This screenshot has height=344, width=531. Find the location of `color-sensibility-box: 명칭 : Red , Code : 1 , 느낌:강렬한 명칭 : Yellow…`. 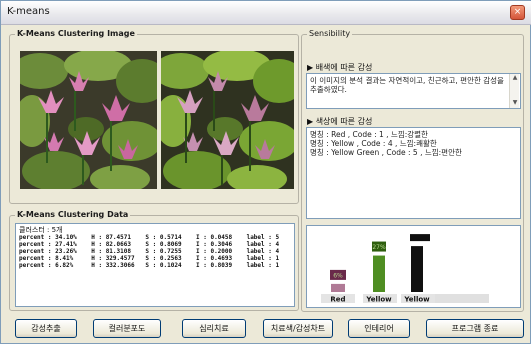

color-sensibility-box: 명칭 : Red , Code : 1 , 느낌:강렬한 명칭 : Yellow… is located at coordinates (413, 173).